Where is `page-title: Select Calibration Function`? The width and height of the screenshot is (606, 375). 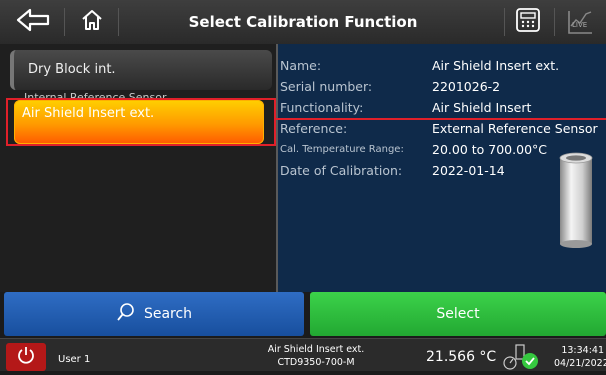
page-title: Select Calibration Function is located at coordinates (303, 22).